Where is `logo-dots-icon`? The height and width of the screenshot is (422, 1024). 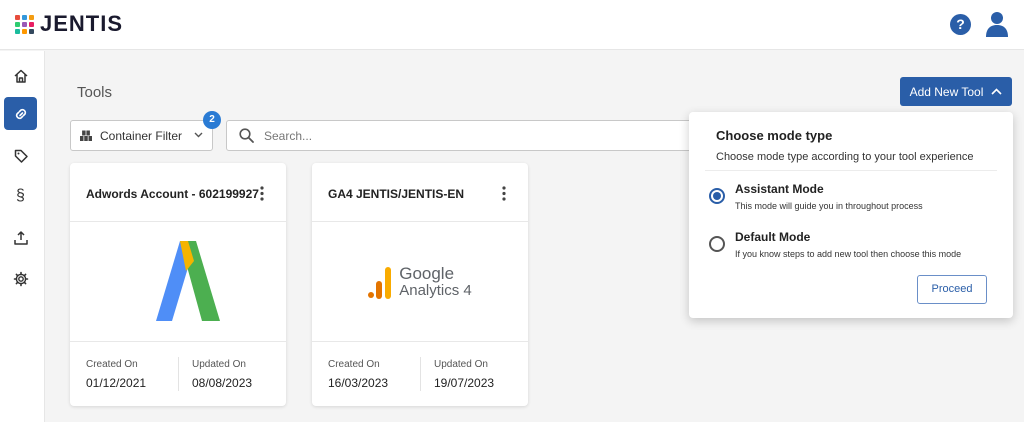
logo-dots-icon is located at coordinates (24, 24).